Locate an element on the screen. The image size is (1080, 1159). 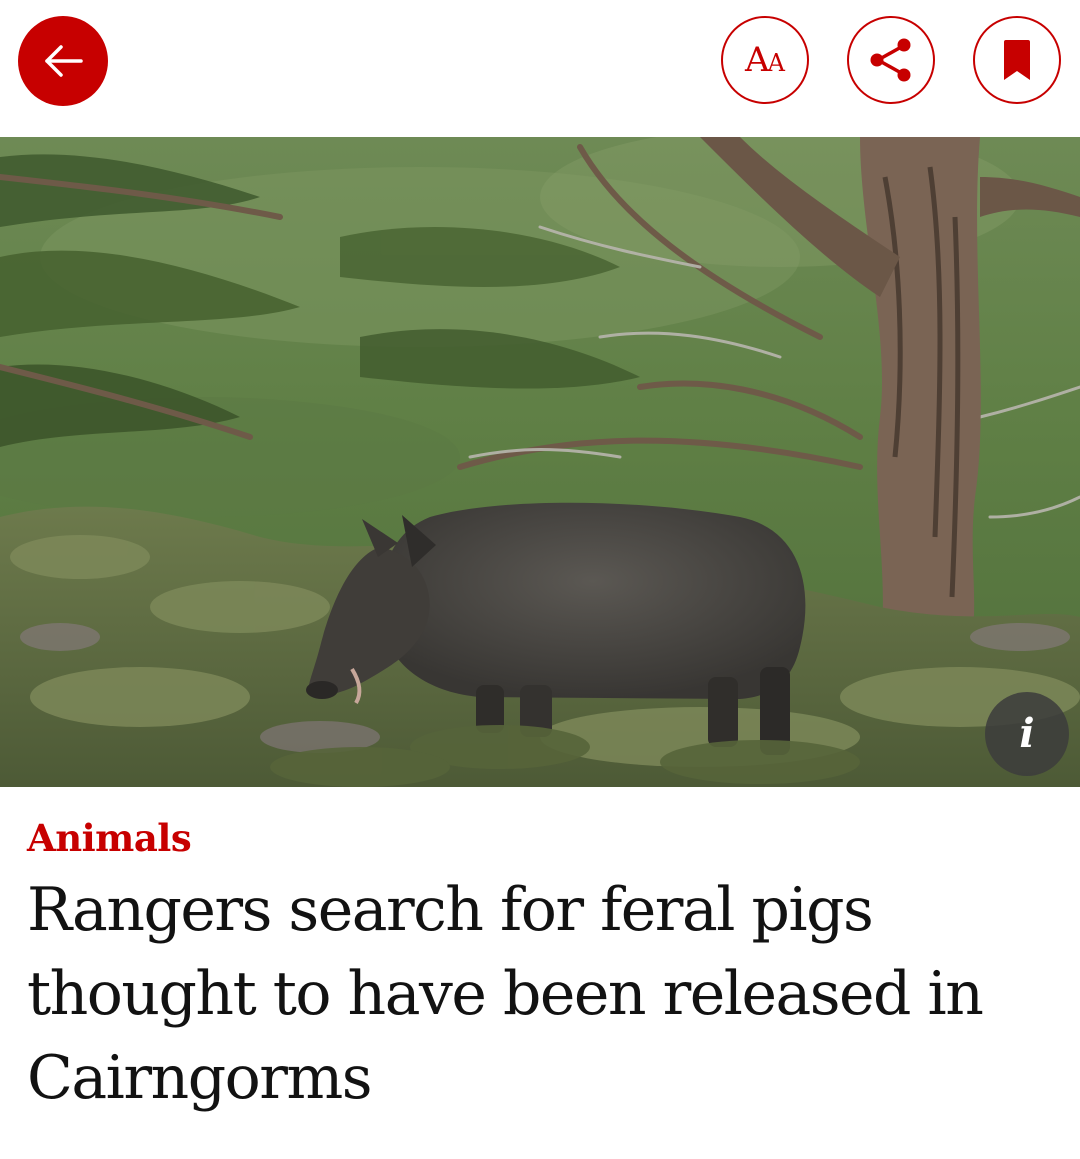
bookmark-button is located at coordinates (1017, 60).